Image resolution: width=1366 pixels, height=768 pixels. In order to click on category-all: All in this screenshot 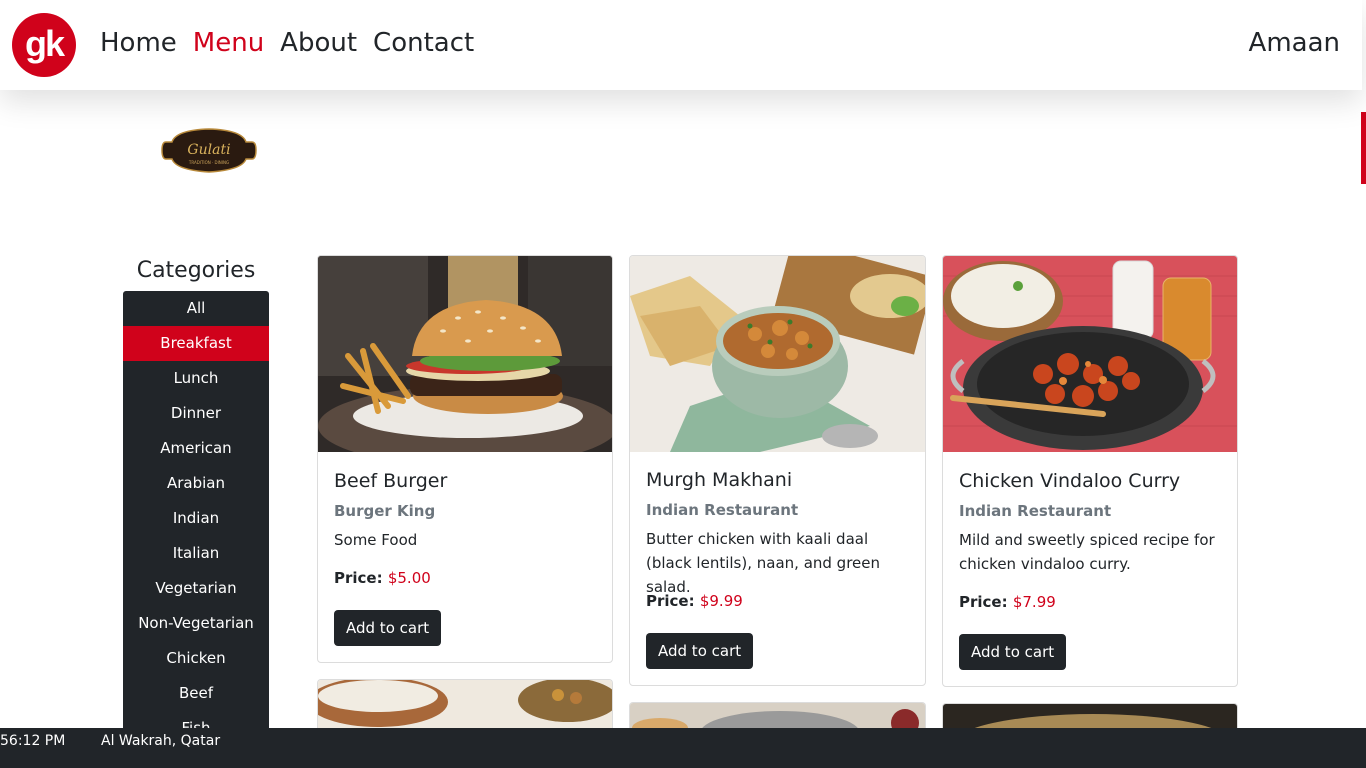, I will do `click(196, 308)`.